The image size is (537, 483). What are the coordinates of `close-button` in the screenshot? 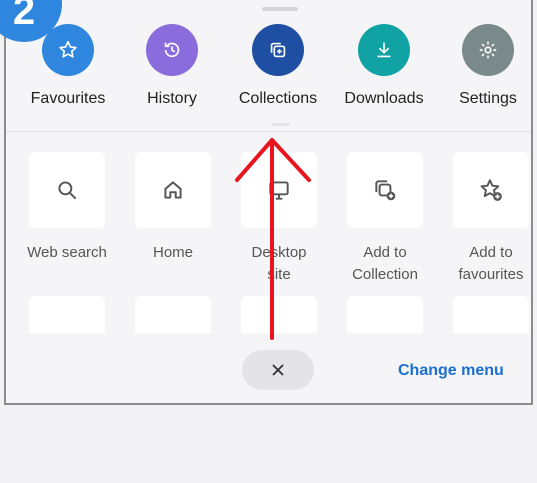 It's located at (278, 370).